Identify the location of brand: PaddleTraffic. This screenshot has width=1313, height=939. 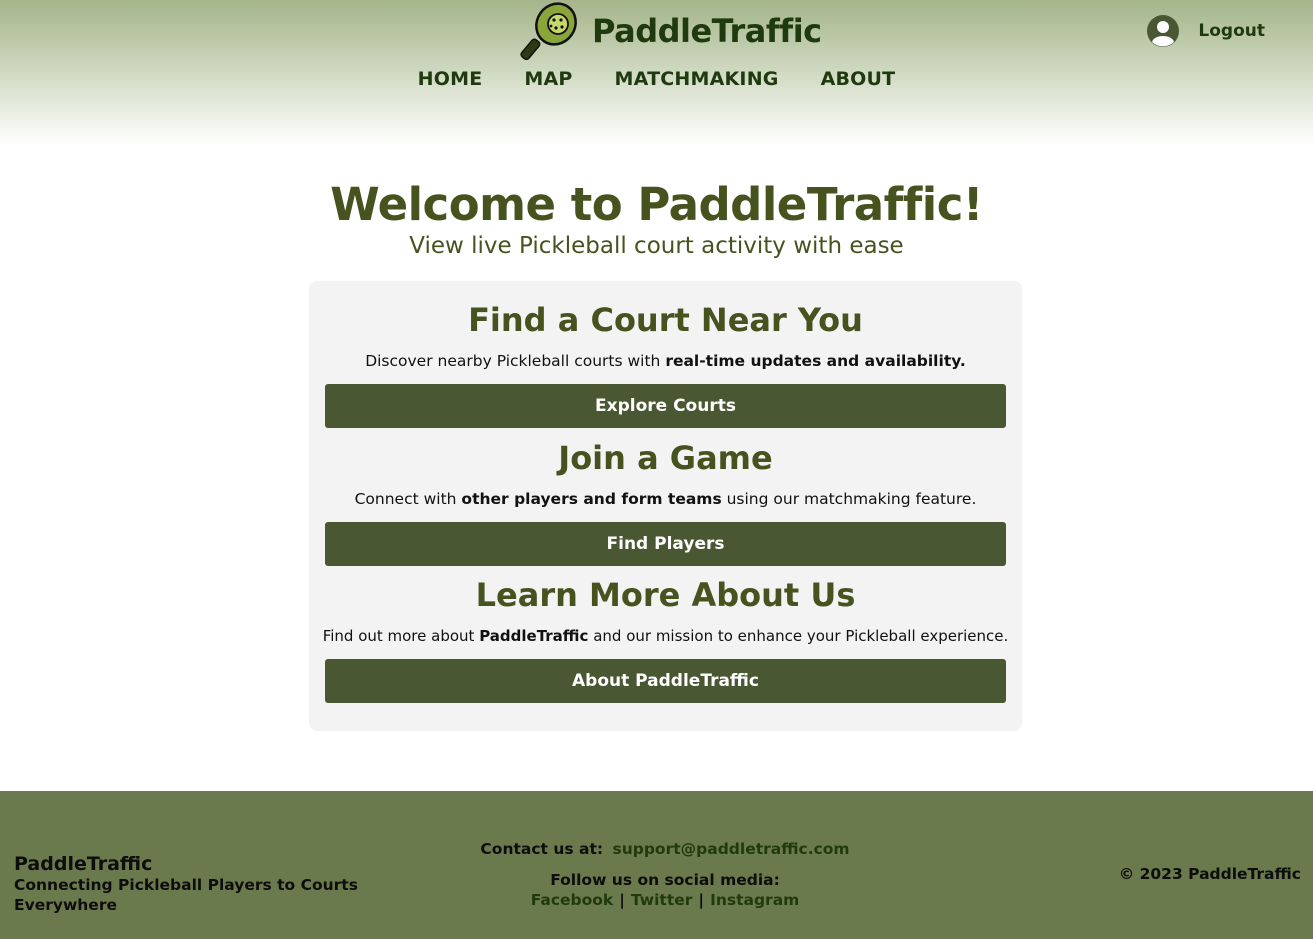
(671, 31).